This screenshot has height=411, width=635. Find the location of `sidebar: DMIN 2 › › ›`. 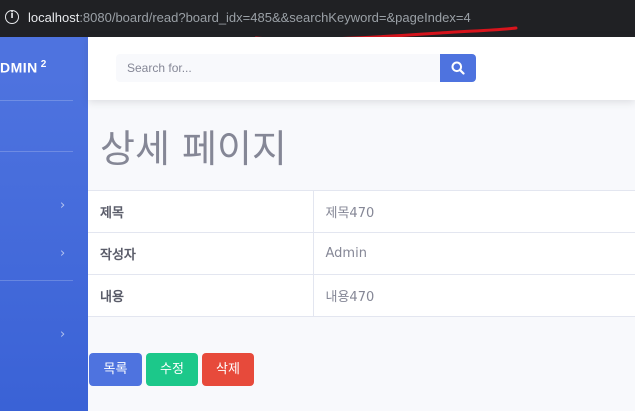

sidebar: DMIN 2 › › › is located at coordinates (44, 224).